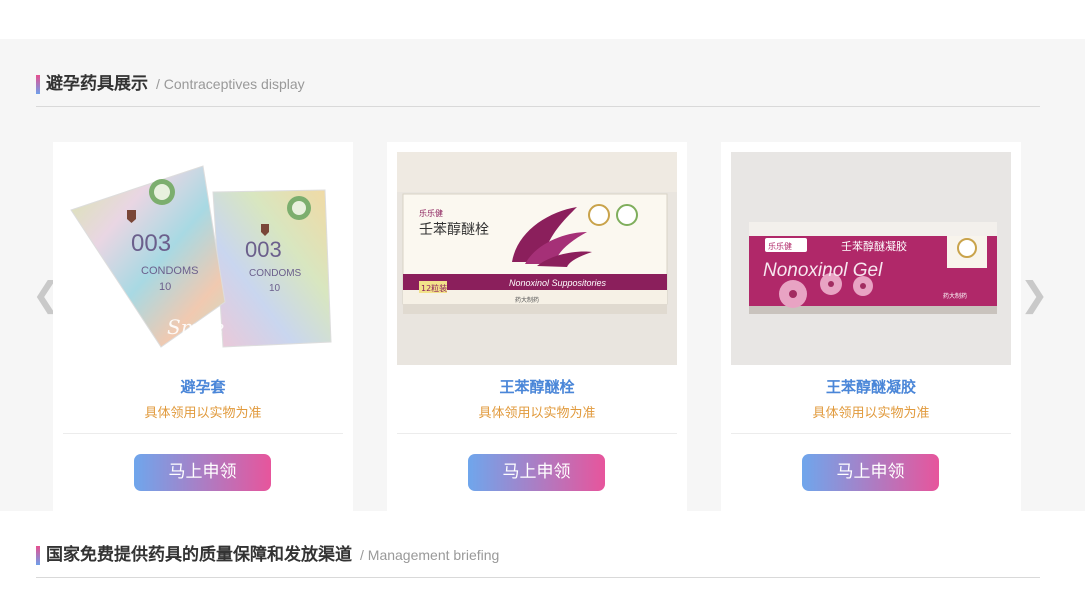 The height and width of the screenshot is (592, 1085). Describe the element at coordinates (823, 270) in the screenshot. I see `box-english: Nonoxinol Gel` at that location.